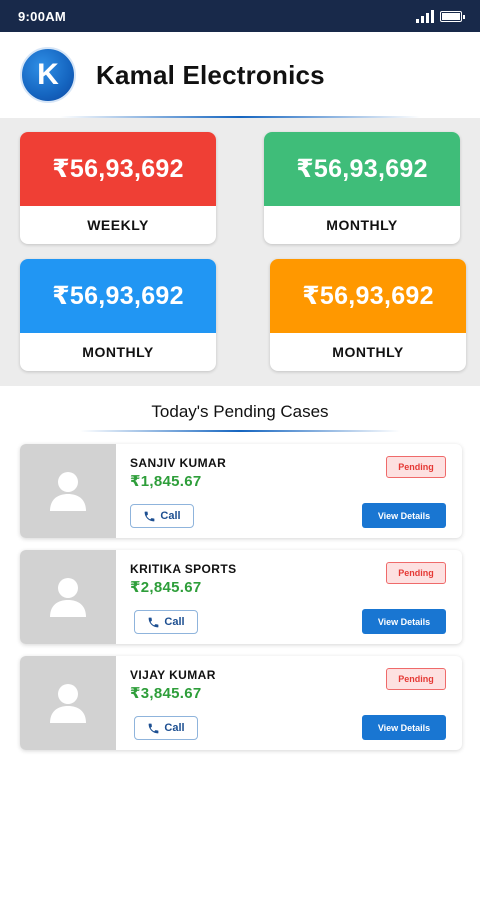  What do you see at coordinates (166, 693) in the screenshot?
I see `case-amount: ₹3,845.67` at bounding box center [166, 693].